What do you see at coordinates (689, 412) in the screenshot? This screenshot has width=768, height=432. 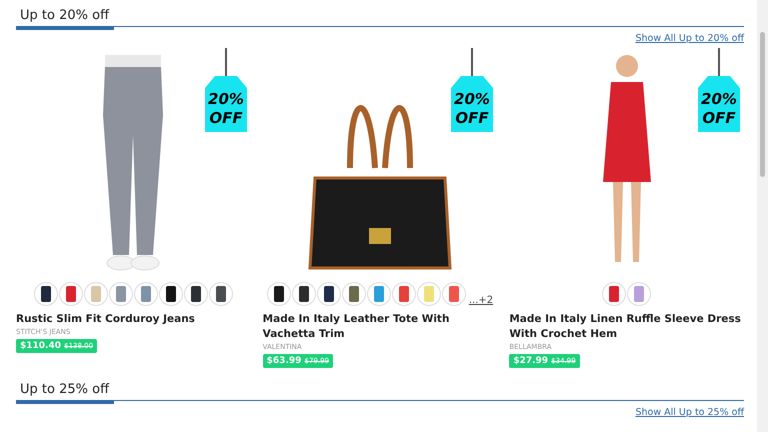 I see `show-all-link: Show All Up to 25% off` at bounding box center [689, 412].